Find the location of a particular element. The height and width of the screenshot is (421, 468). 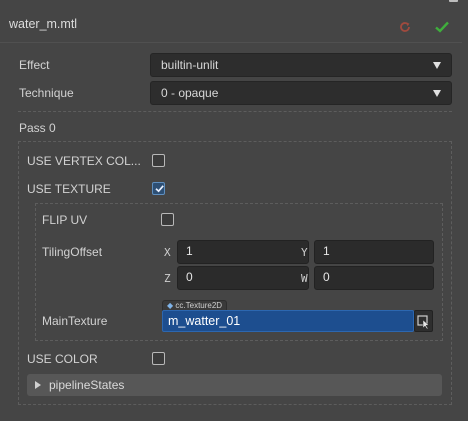

revert-icon is located at coordinates (405, 27).